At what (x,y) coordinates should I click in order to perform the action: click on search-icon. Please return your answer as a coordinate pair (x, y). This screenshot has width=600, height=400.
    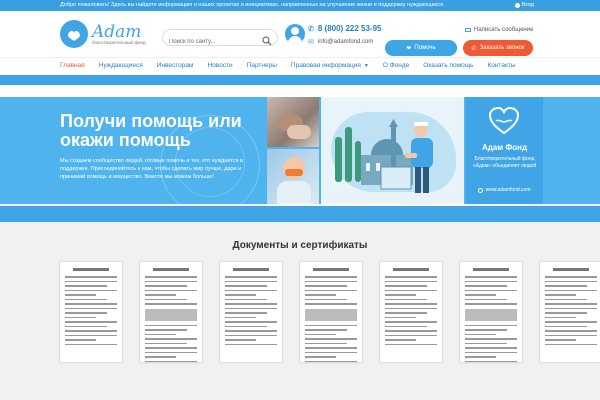
    Looking at the image, I should click on (267, 42).